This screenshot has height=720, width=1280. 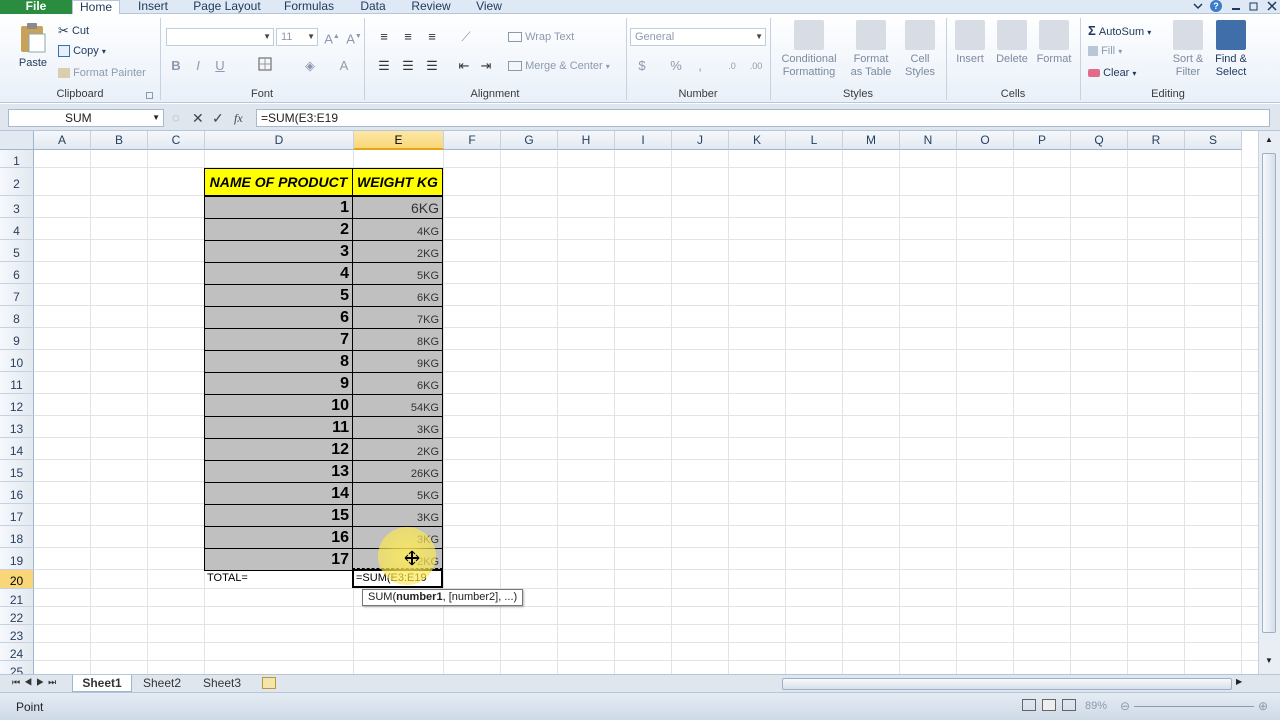 What do you see at coordinates (278, 361) in the screenshot?
I see `cell-d10-product: 8` at bounding box center [278, 361].